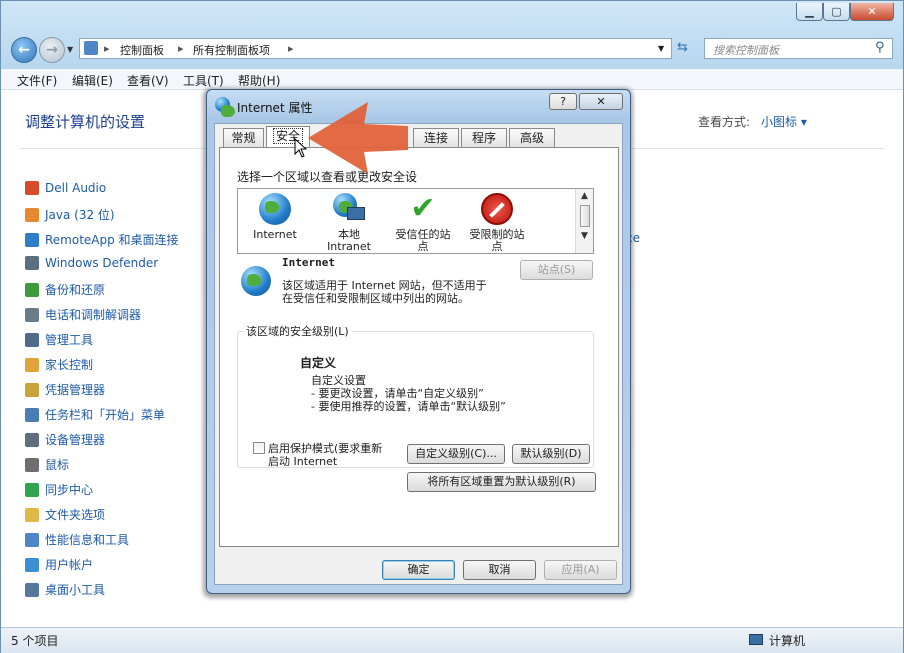  What do you see at coordinates (52, 50) in the screenshot?
I see `forward-button: →` at bounding box center [52, 50].